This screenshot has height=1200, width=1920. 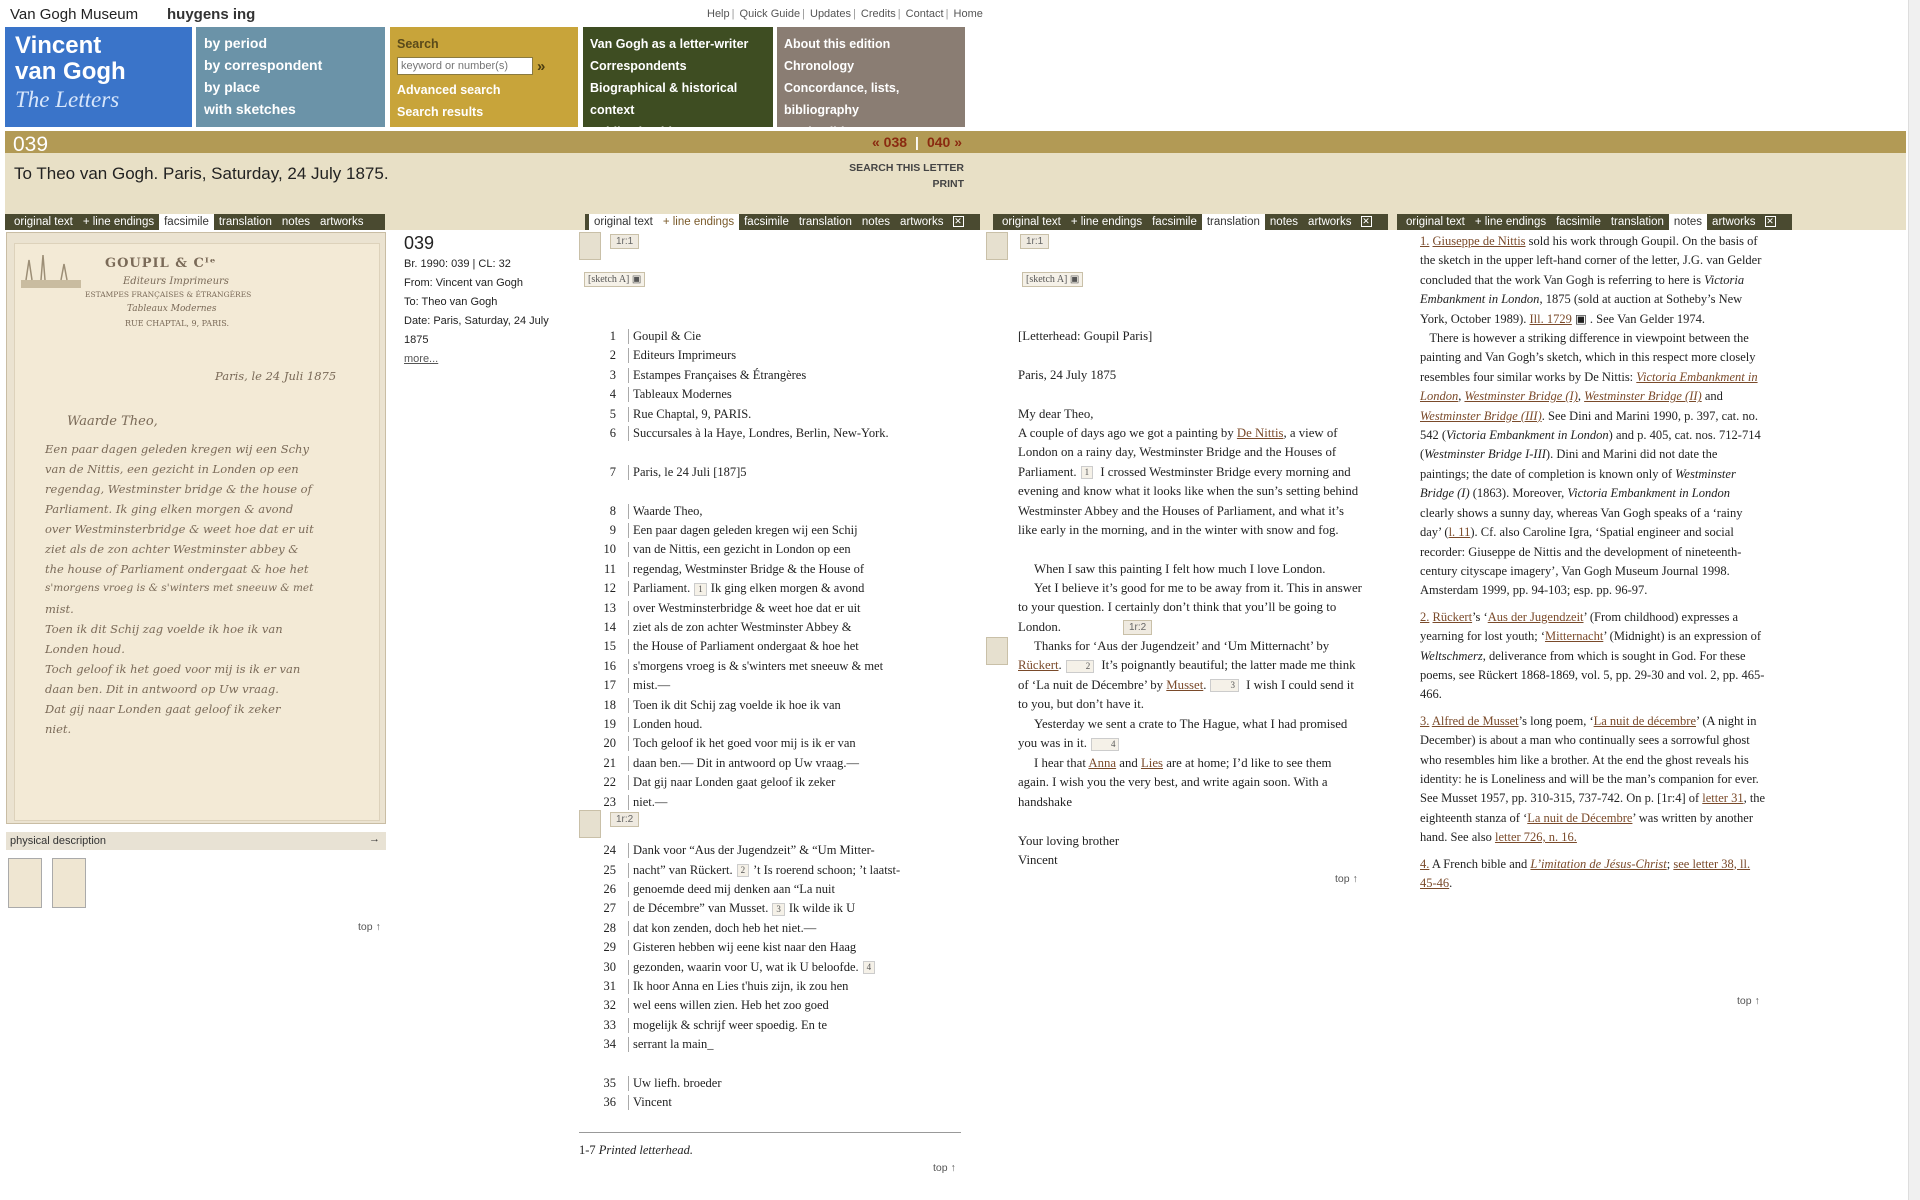 I want to click on huygens-logo: huygens ing, so click(x=211, y=14).